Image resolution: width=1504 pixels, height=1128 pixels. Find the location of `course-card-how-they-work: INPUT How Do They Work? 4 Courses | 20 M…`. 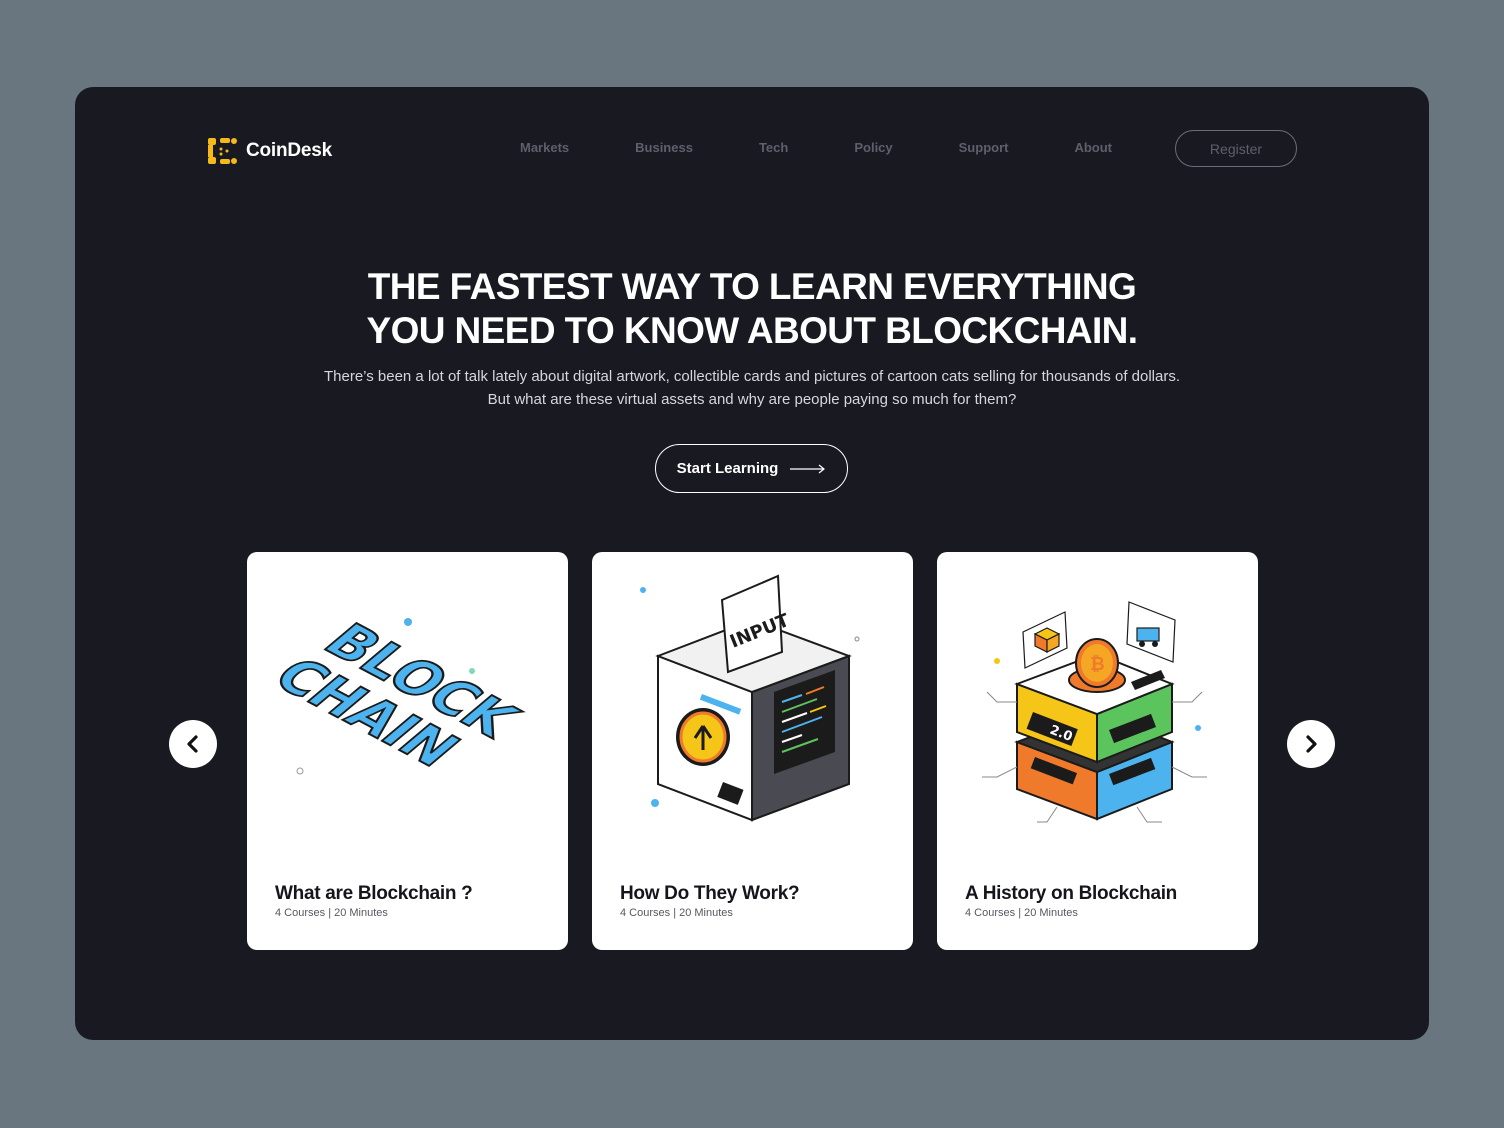

course-card-how-they-work: INPUT How Do They Work? 4 Courses | 20 M… is located at coordinates (752, 751).